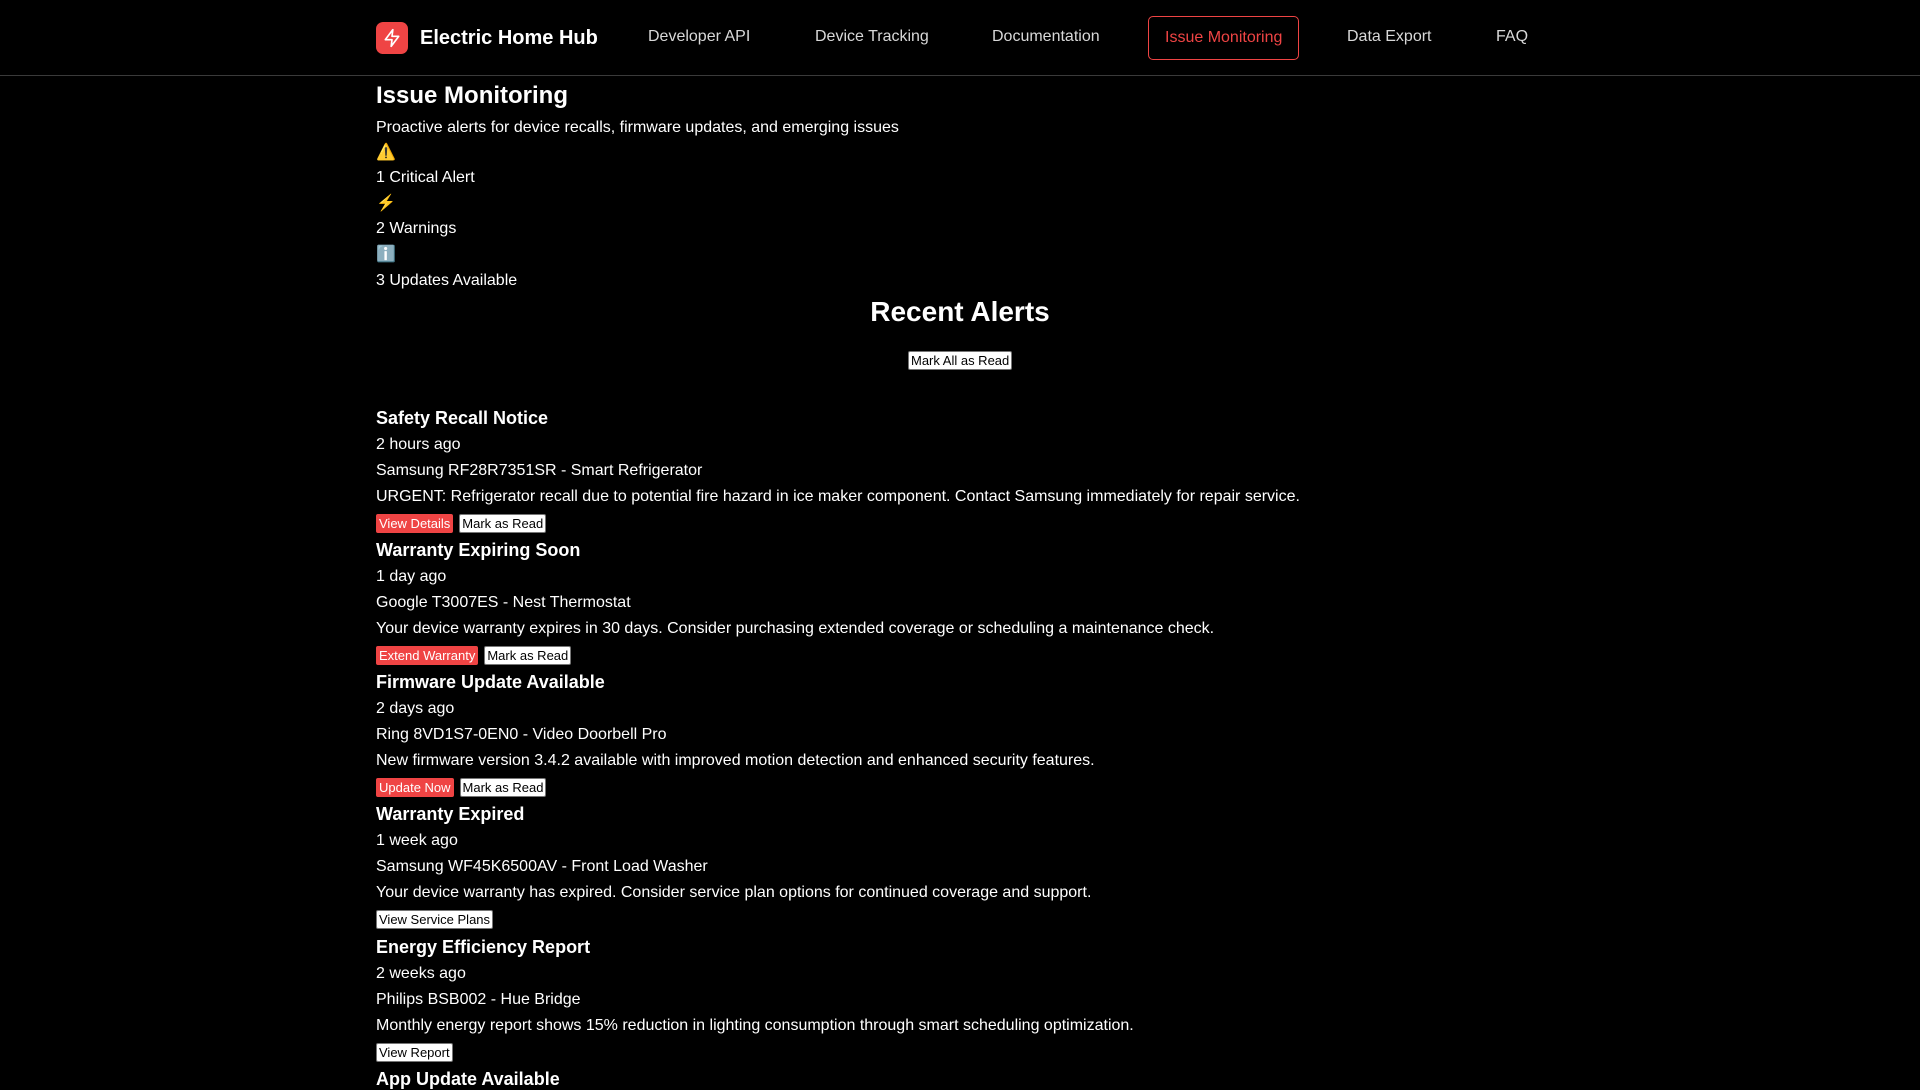 The width and height of the screenshot is (1920, 1090). Describe the element at coordinates (483, 947) in the screenshot. I see `alert-title: Energy Efficiency Report` at that location.